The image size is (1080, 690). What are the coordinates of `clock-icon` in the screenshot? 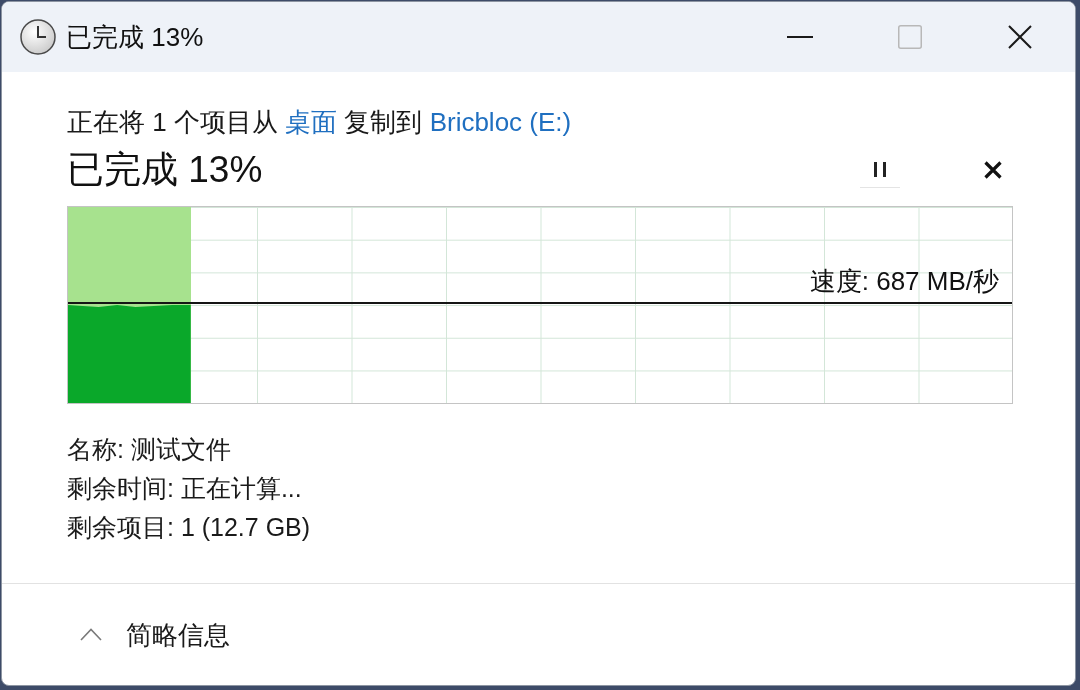 It's located at (38, 37).